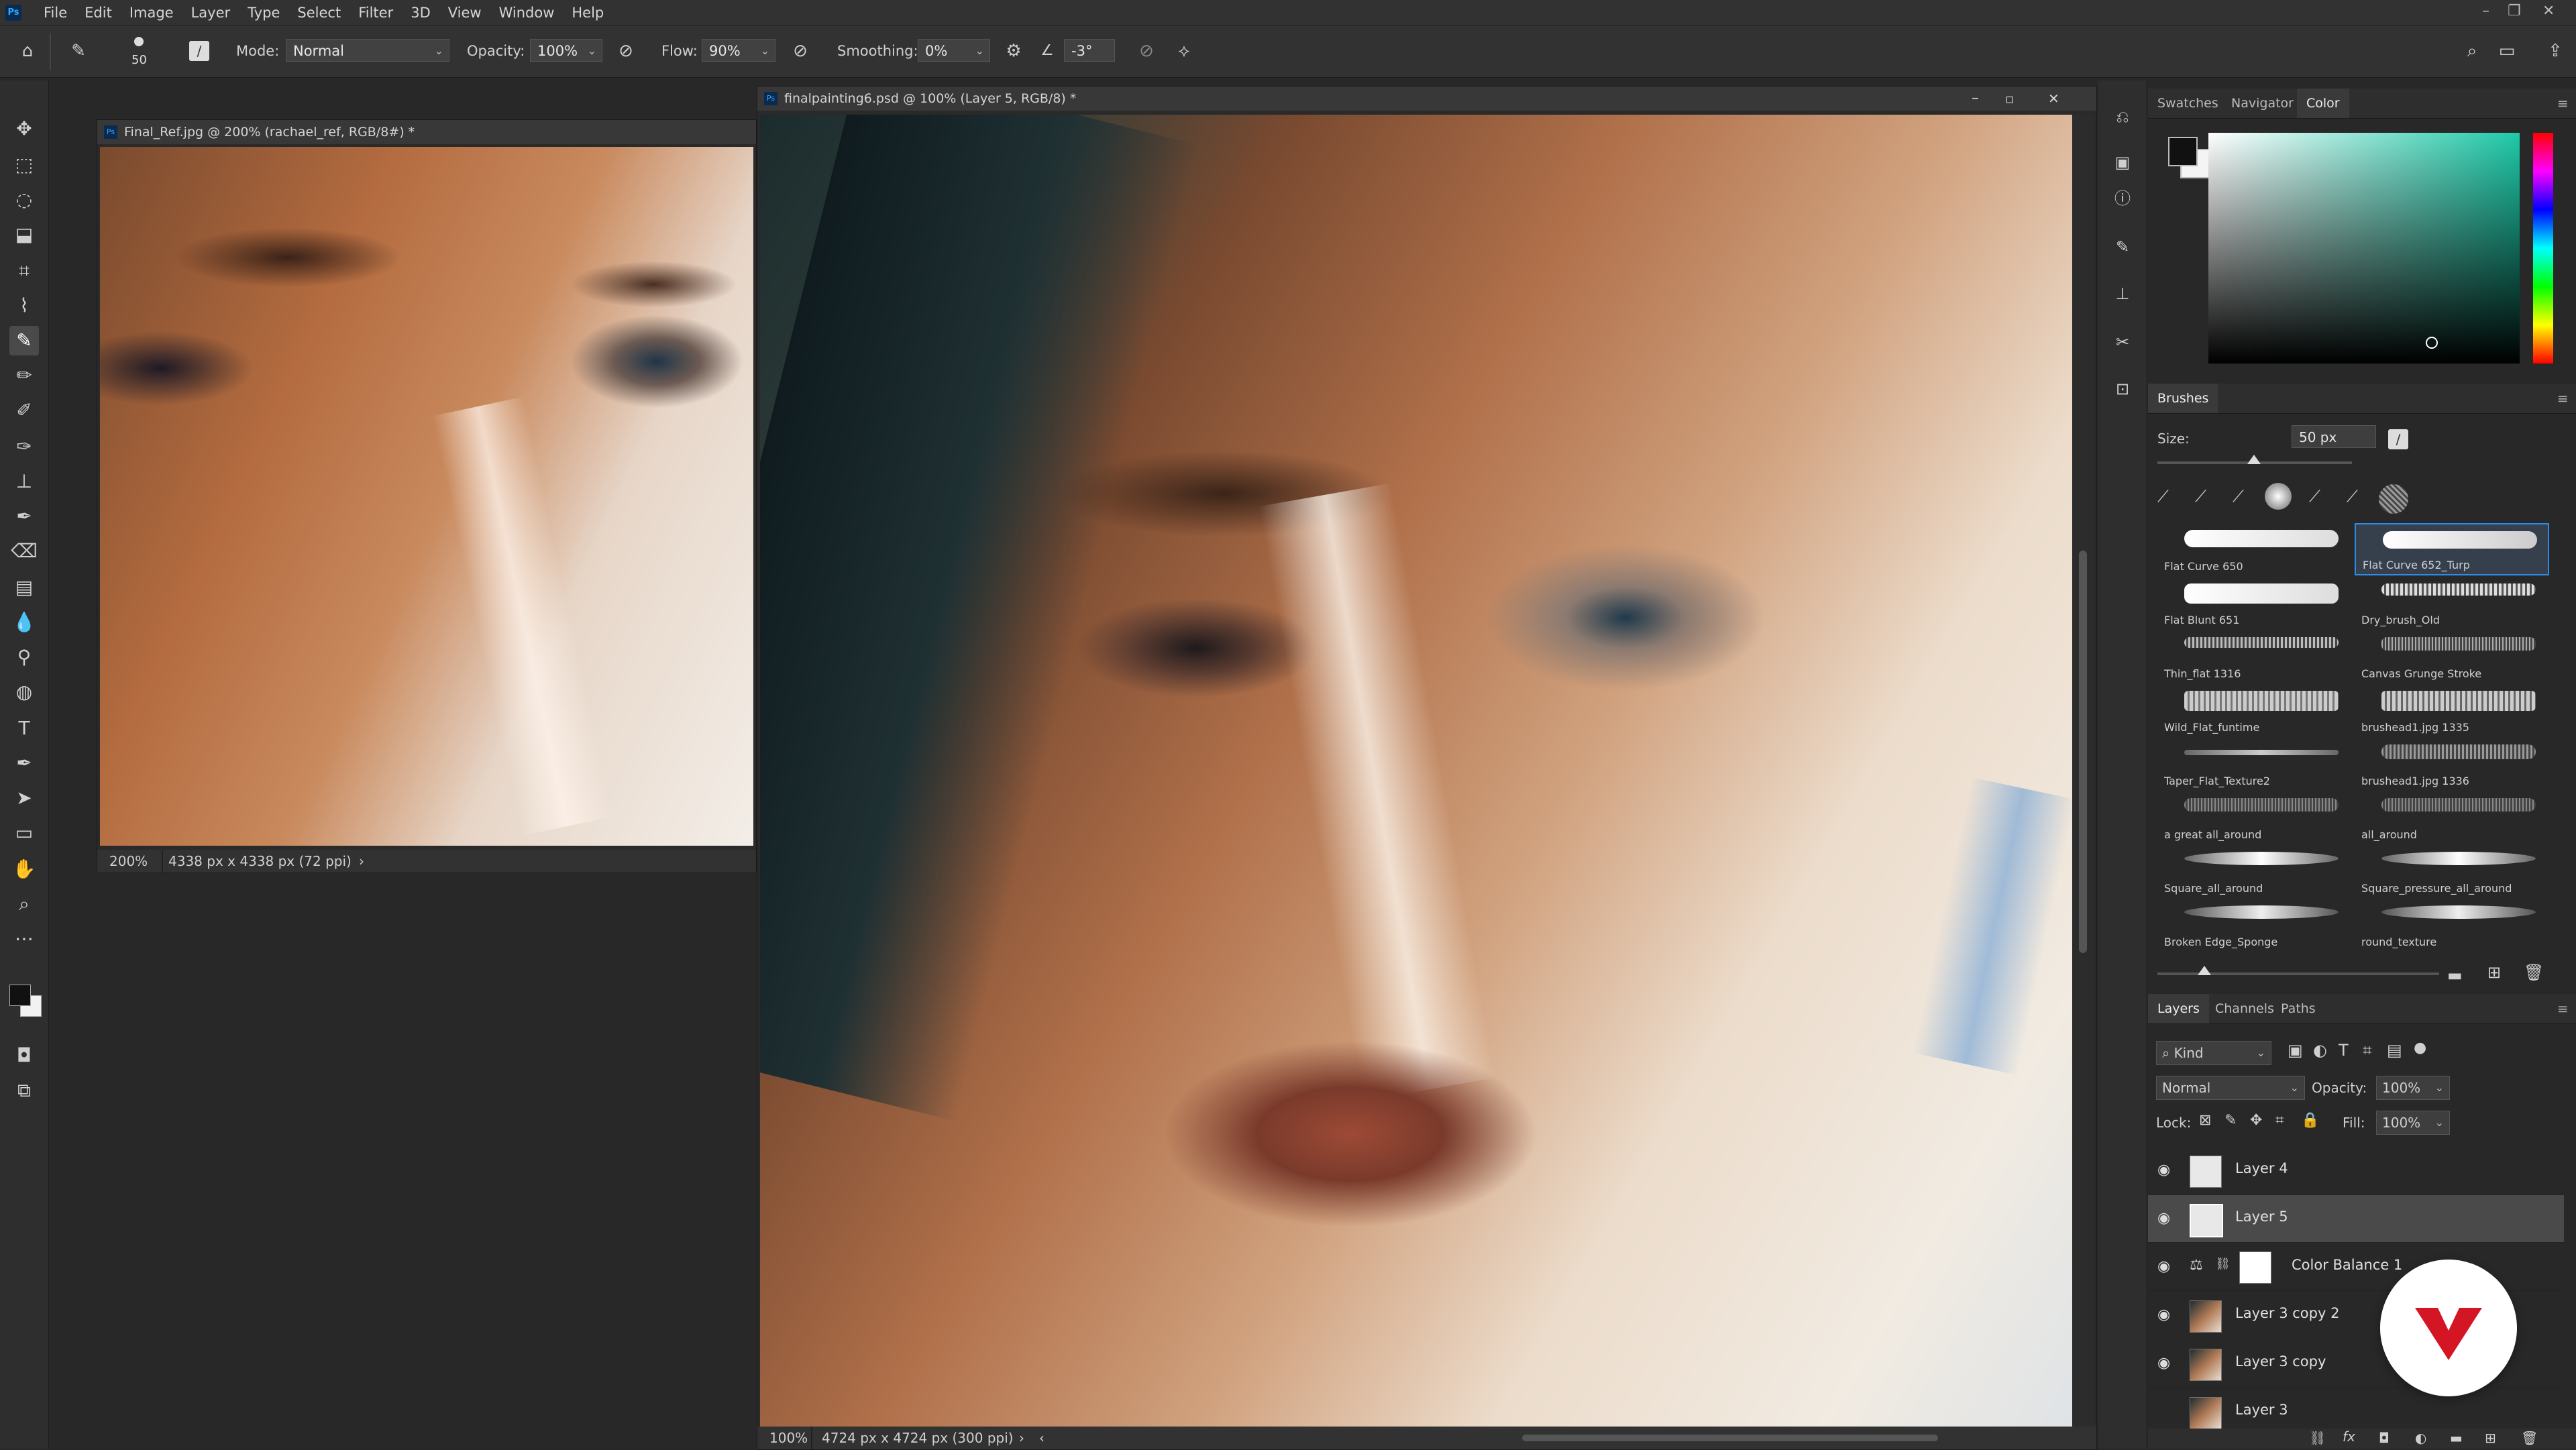 Image resolution: width=2576 pixels, height=1450 pixels. What do you see at coordinates (2320, 1050) in the screenshot?
I see `filter-adjustment-icon: ◐` at bounding box center [2320, 1050].